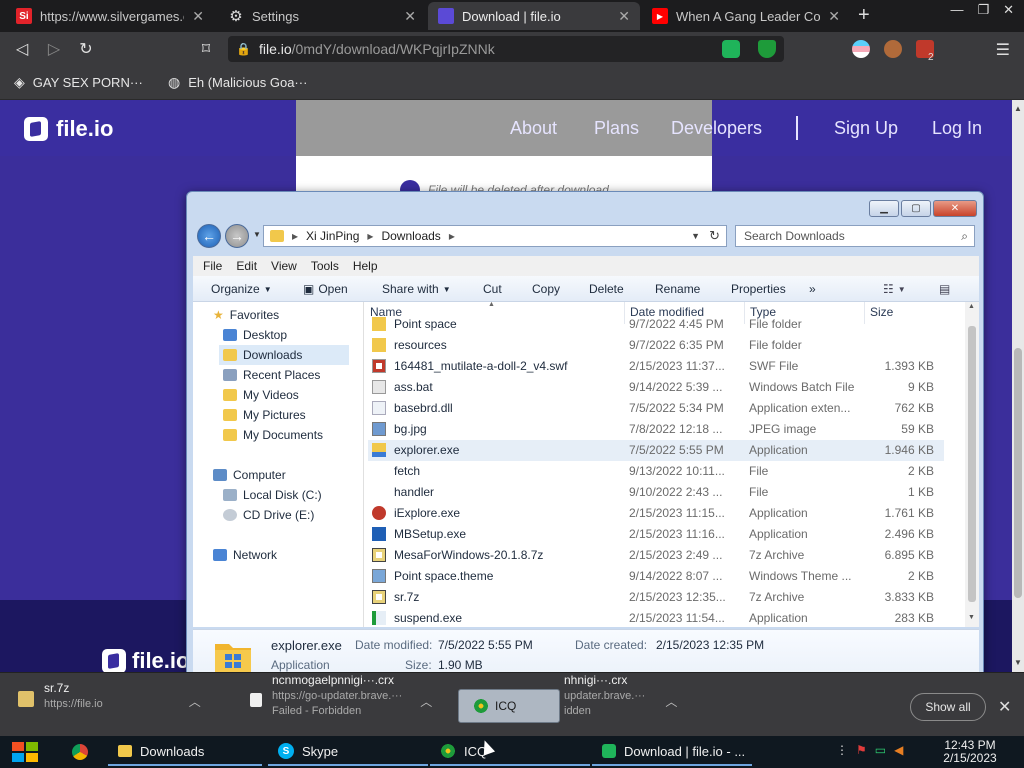 This screenshot has width=1024, height=768. Describe the element at coordinates (948, 707) in the screenshot. I see `show-all-button: Show all` at that location.